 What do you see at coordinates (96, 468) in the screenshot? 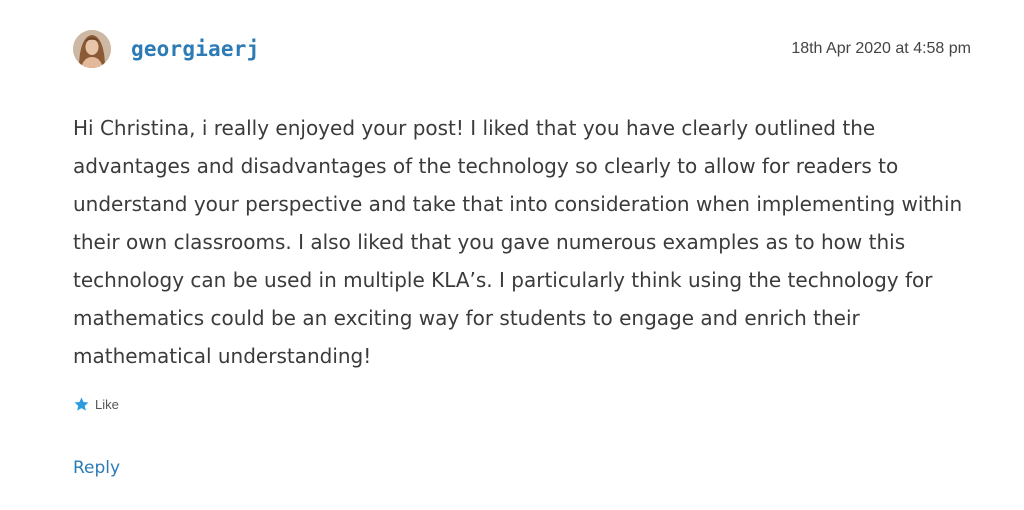
I see `reply-link: Reply` at bounding box center [96, 468].